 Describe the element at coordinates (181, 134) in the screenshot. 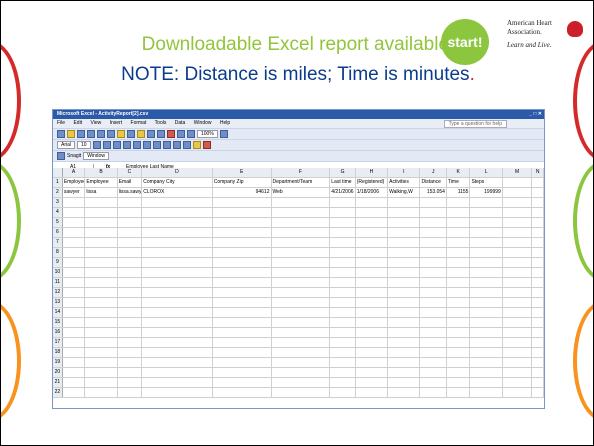

I see `sort-icon` at that location.